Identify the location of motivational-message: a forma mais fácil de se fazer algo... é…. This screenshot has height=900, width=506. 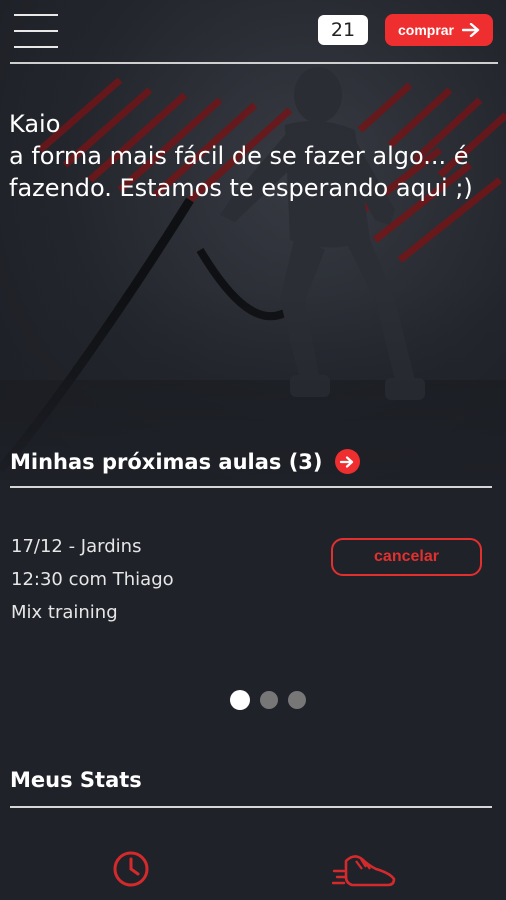
(241, 172).